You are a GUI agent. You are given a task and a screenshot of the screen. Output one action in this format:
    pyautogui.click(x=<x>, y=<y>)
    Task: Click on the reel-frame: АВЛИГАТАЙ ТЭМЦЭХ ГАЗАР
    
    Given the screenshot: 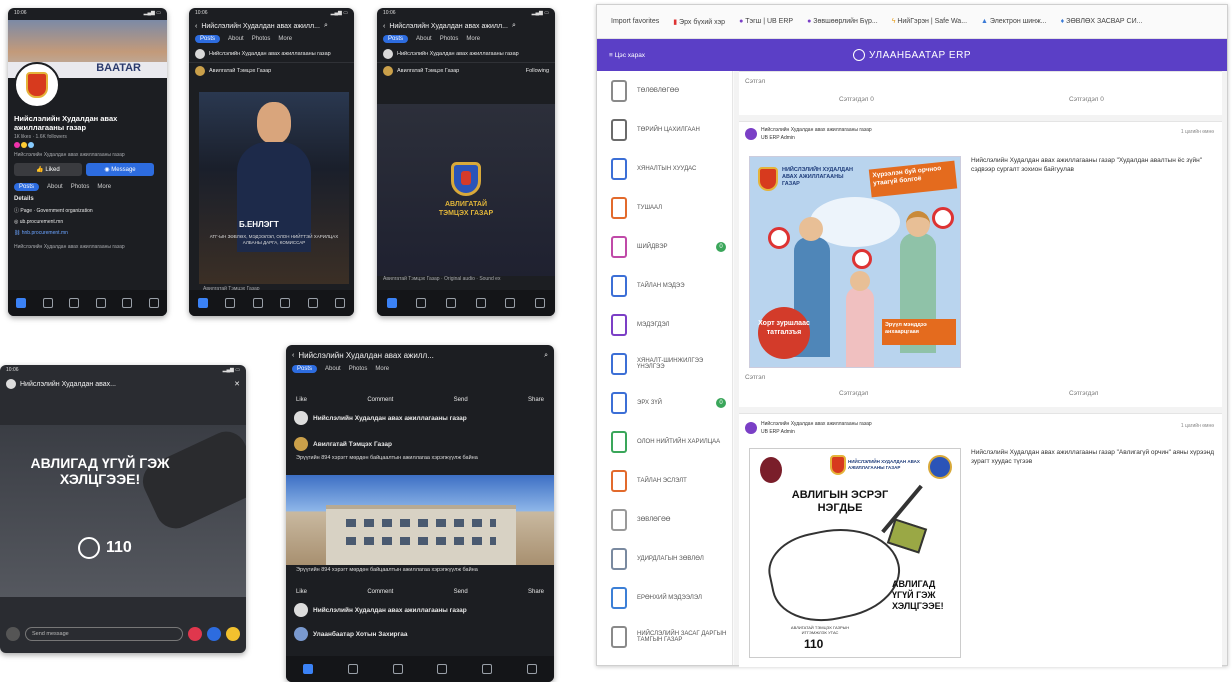 What is the action you would take?
    pyautogui.click(x=466, y=190)
    